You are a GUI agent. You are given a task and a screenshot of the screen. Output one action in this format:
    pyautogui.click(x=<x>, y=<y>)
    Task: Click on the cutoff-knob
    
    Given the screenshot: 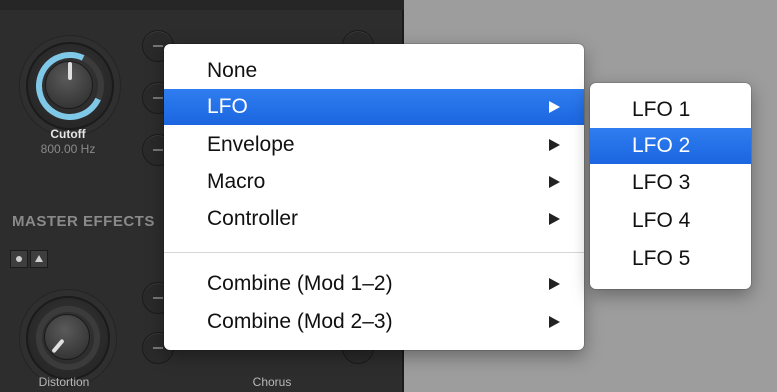 What is the action you would take?
    pyautogui.click(x=70, y=86)
    